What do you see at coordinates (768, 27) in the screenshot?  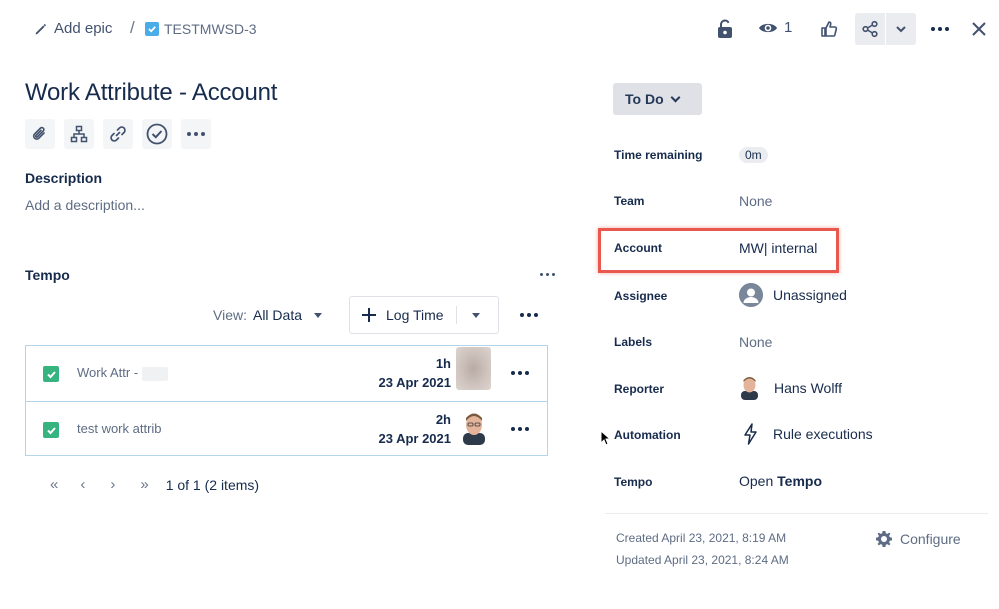 I see `eye-icon` at bounding box center [768, 27].